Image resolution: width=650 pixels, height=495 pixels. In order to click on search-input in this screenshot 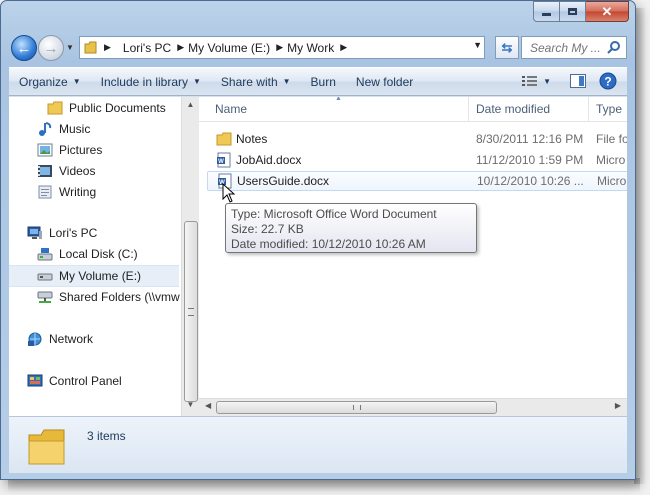, I will do `click(570, 47)`.